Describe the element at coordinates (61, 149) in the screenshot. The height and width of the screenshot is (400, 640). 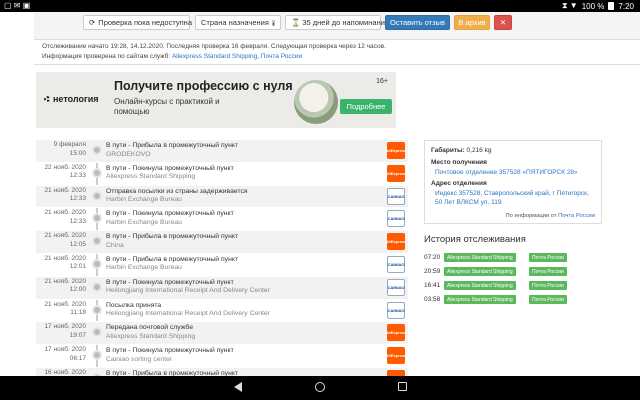
I see `event-datetime: 9 февраля 15:00` at that location.